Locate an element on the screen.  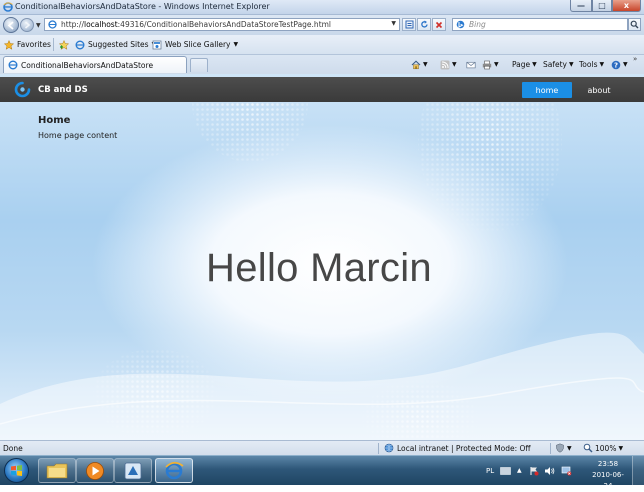
back-button is located at coordinates (11, 25).